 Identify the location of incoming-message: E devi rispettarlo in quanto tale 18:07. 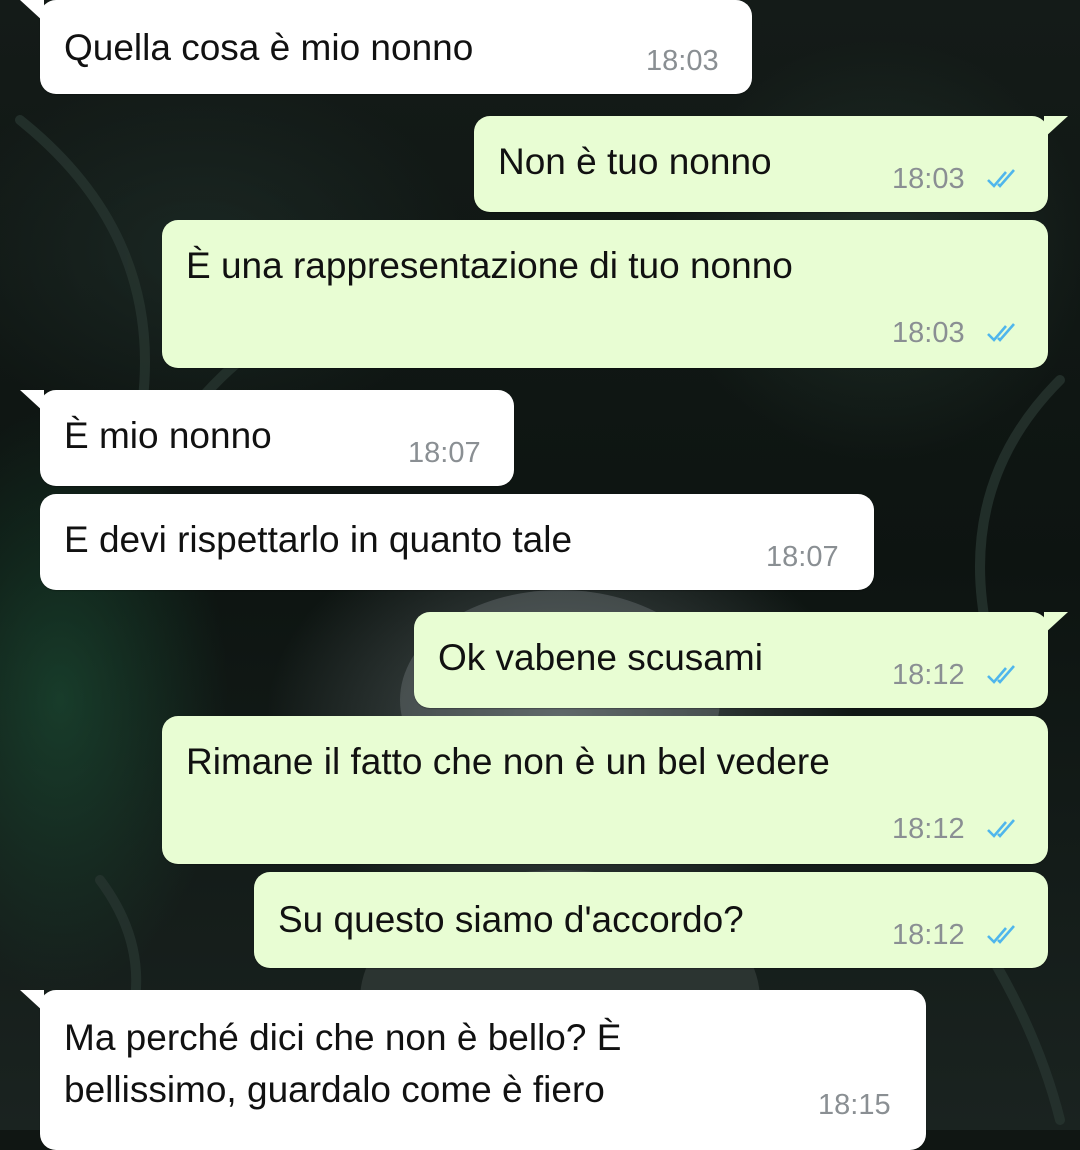
(457, 542).